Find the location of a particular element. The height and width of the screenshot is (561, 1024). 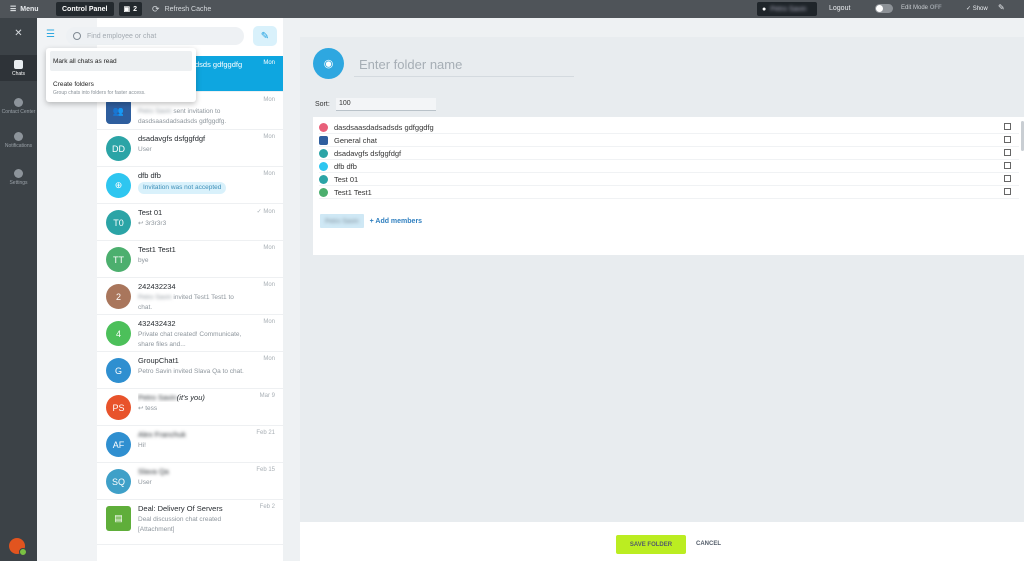

status-badge: Invitation was not accepted is located at coordinates (182, 188).